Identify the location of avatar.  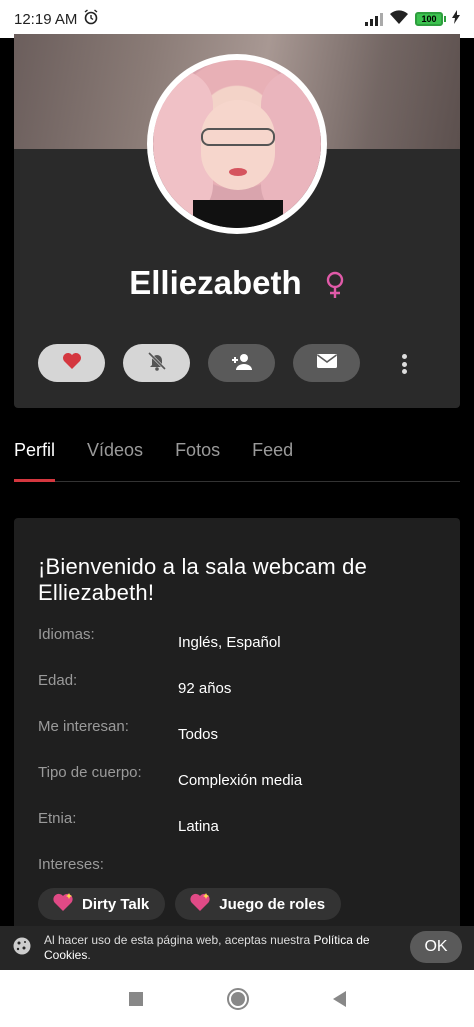
(237, 144).